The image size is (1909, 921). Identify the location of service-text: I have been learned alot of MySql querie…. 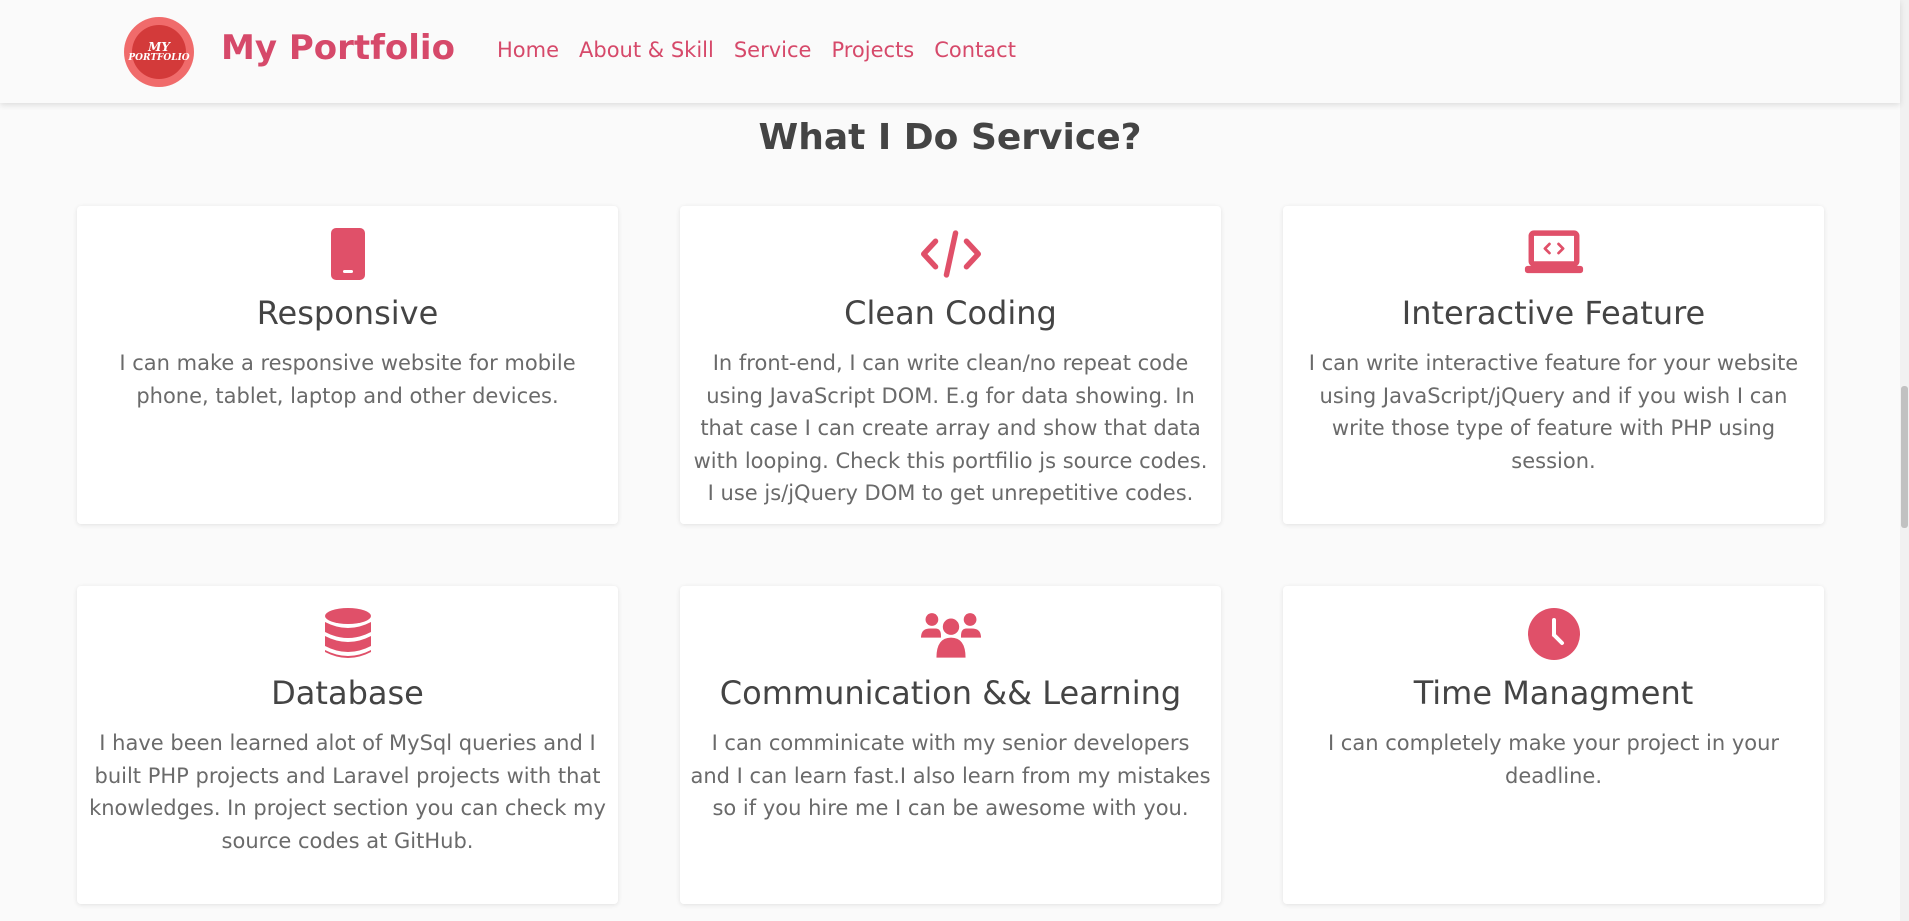
(347, 792).